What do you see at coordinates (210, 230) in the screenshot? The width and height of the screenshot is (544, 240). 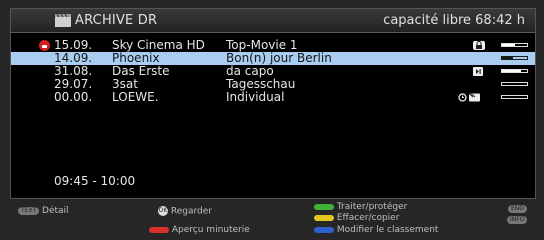 I see `legend-red-label: Aperçu minuterie` at bounding box center [210, 230].